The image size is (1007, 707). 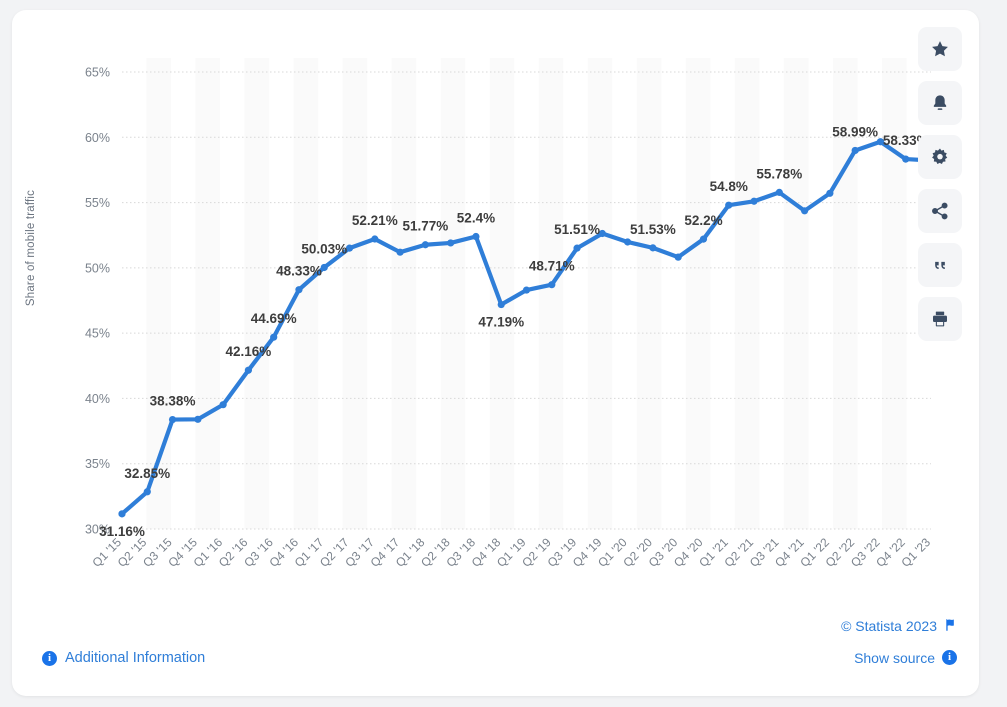 I want to click on data-label: 52.4%, so click(x=476, y=218).